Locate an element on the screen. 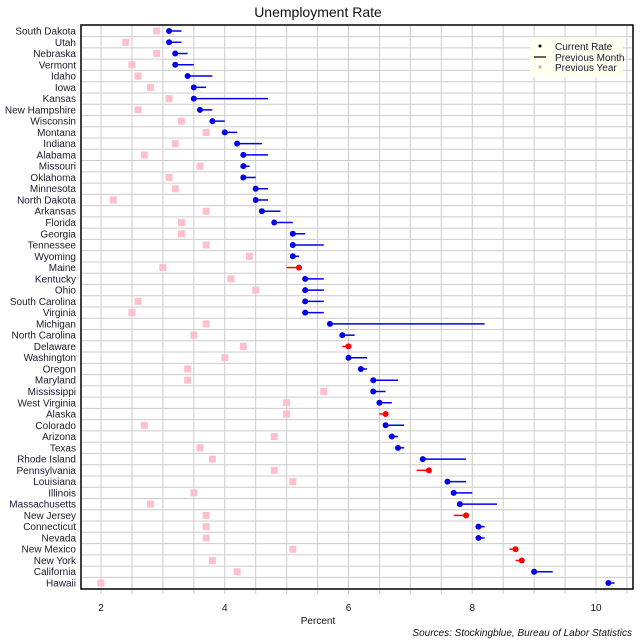 This screenshot has height=640, width=640. state-label: Iowa is located at coordinates (66, 88).